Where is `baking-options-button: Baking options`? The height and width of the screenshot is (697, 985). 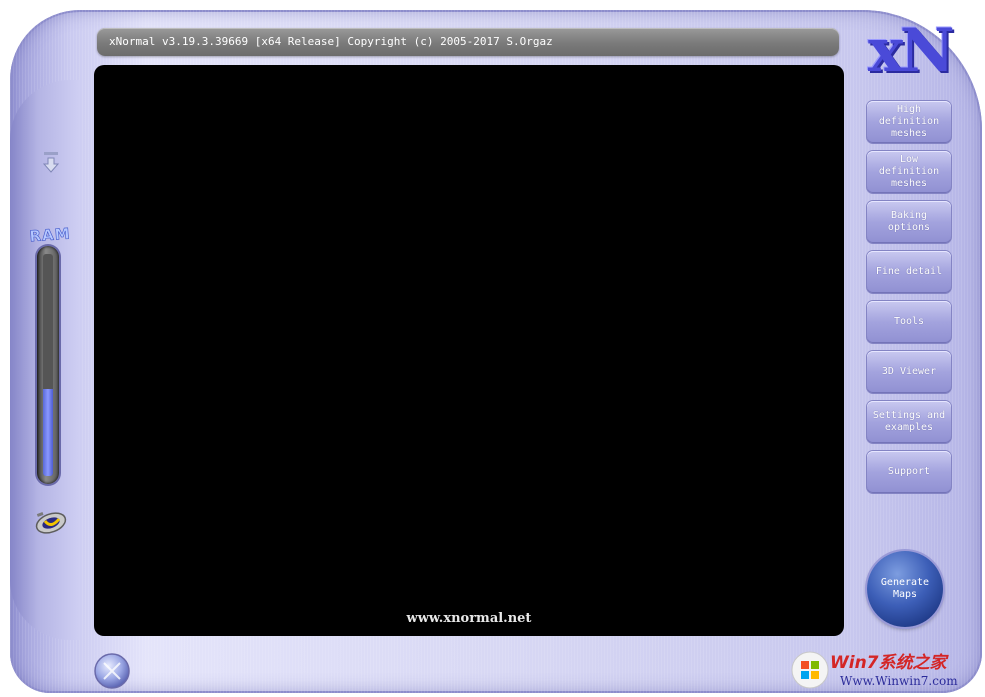 baking-options-button: Baking options is located at coordinates (909, 222).